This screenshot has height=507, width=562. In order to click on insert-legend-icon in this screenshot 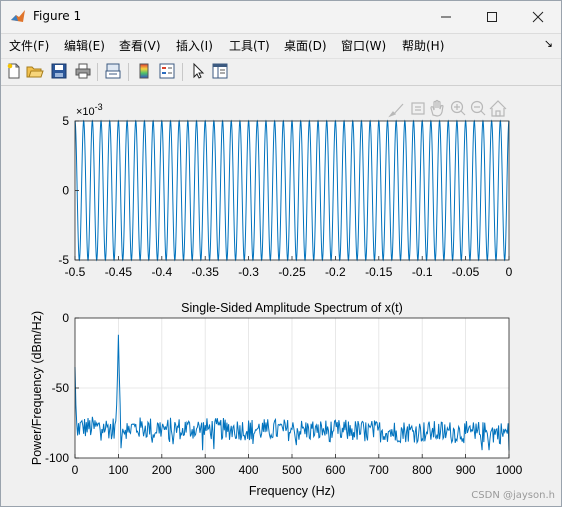, I will do `click(167, 71)`.